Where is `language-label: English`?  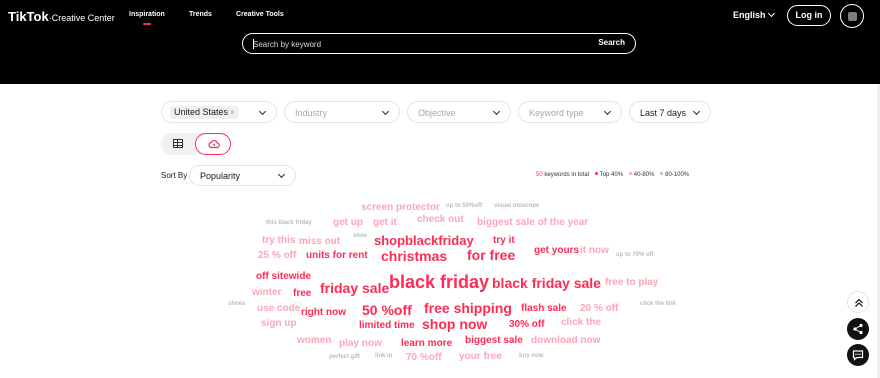
language-label: English is located at coordinates (749, 15).